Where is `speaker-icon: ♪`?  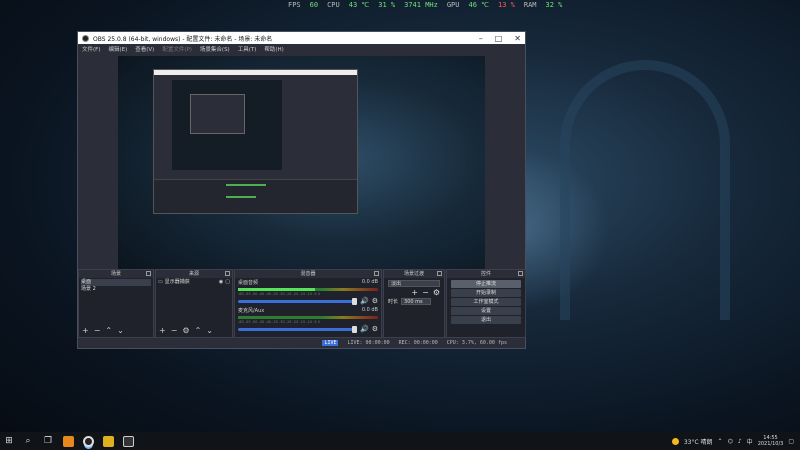
speaker-icon: ♪ is located at coordinates (740, 441).